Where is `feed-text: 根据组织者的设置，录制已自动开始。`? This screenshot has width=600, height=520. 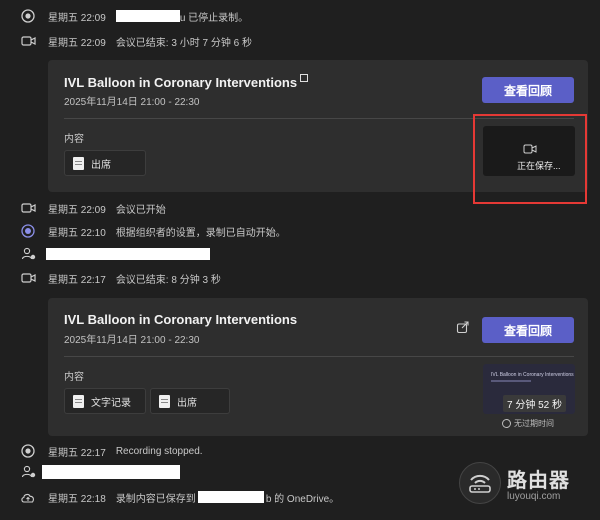 feed-text: 根据组织者的设置，录制已自动开始。 is located at coordinates (200, 233).